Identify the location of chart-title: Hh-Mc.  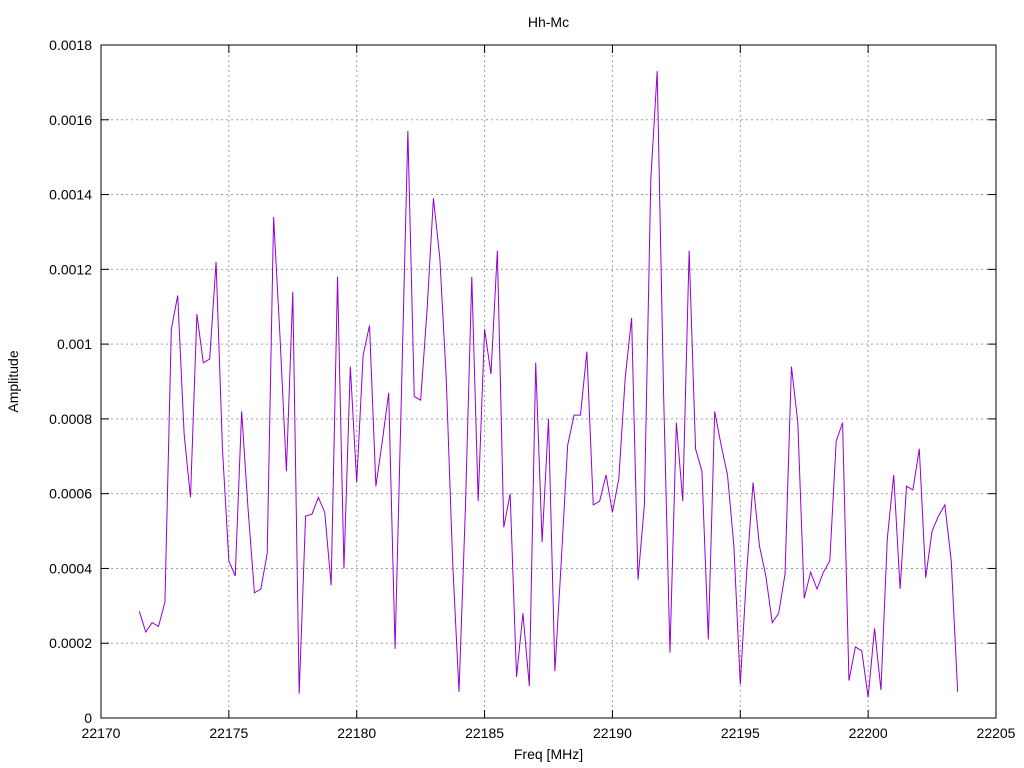
(548, 22).